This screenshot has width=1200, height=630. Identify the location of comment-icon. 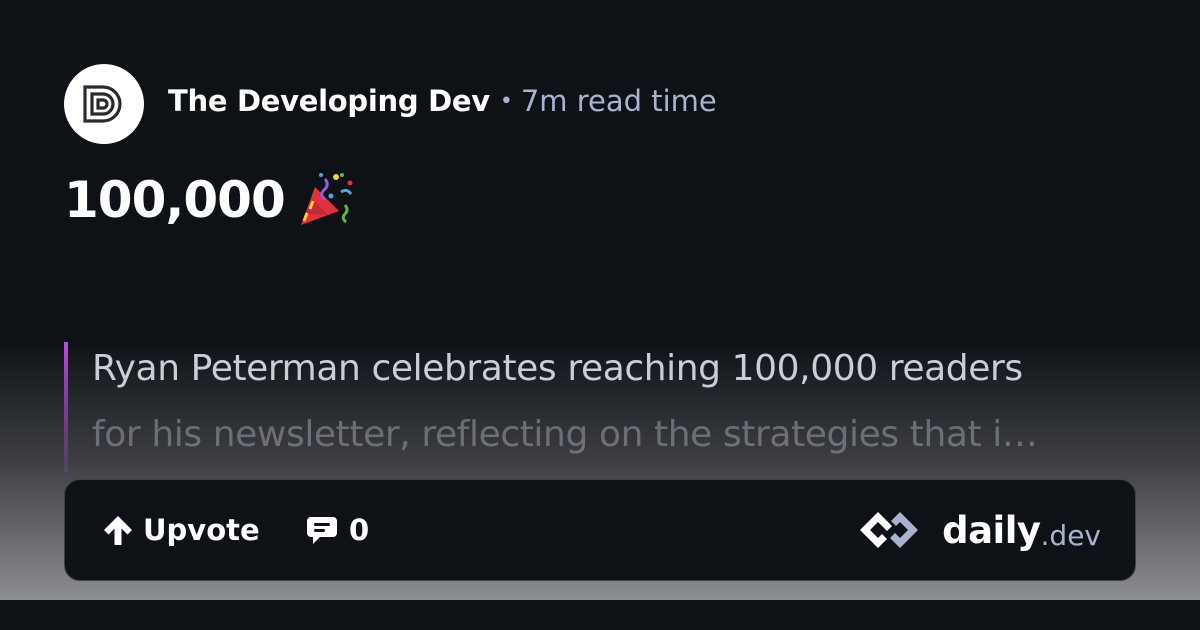
(322, 530).